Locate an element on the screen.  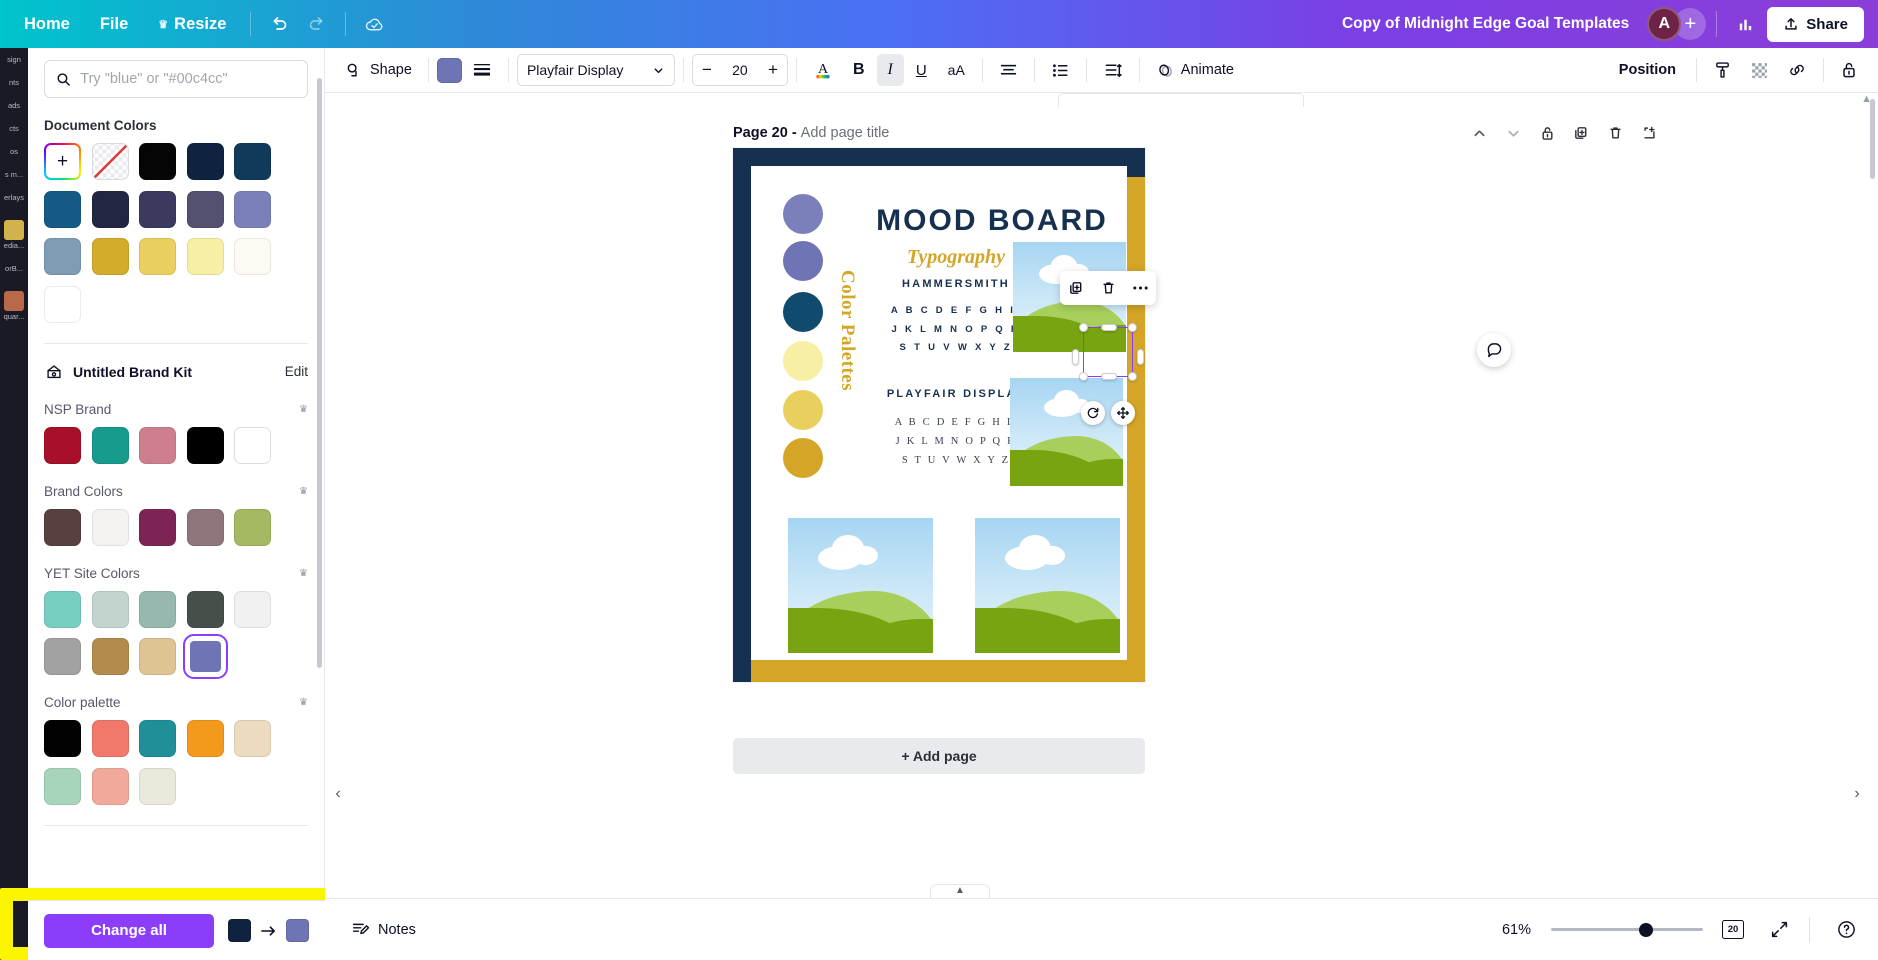
insights-button is located at coordinates (1745, 24).